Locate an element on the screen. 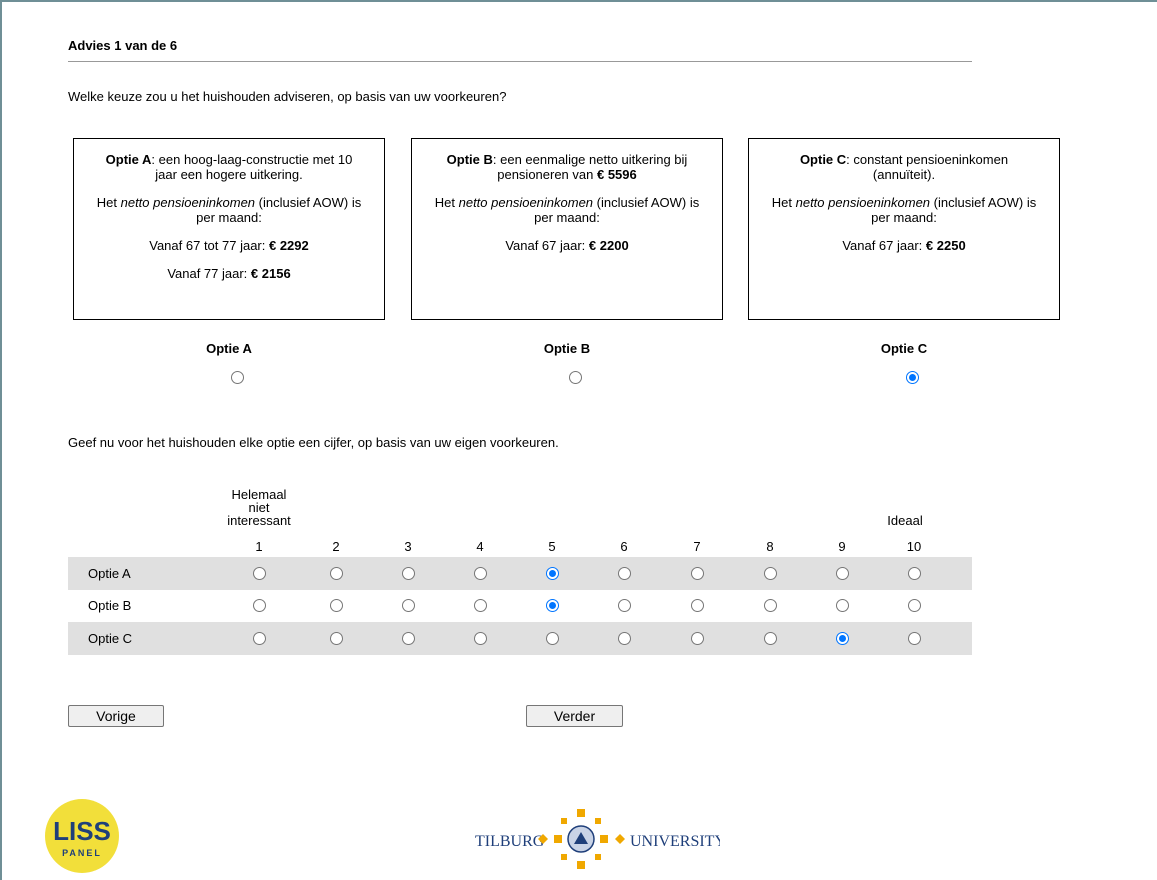 This screenshot has width=1157, height=880. scale-number-9: 9 is located at coordinates (842, 546).